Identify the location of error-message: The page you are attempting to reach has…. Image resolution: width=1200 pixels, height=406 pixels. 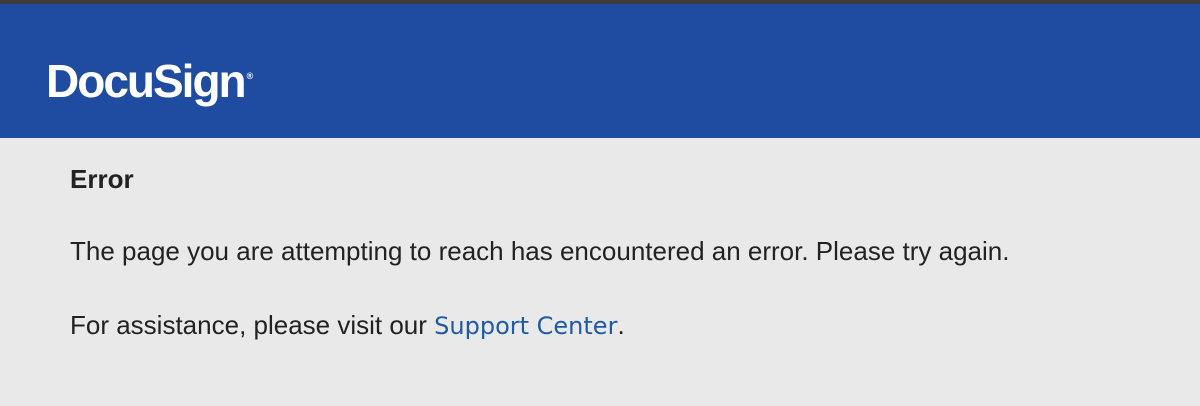
(540, 251).